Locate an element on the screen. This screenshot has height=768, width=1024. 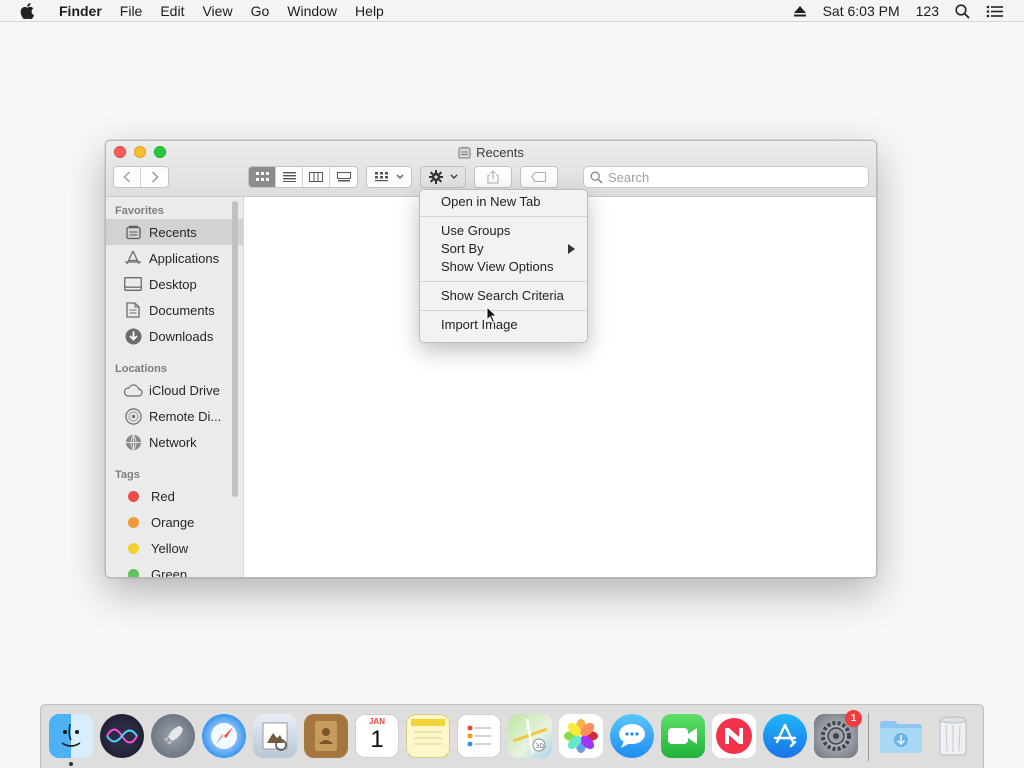
dock-messages-icon is located at coordinates (632, 736).